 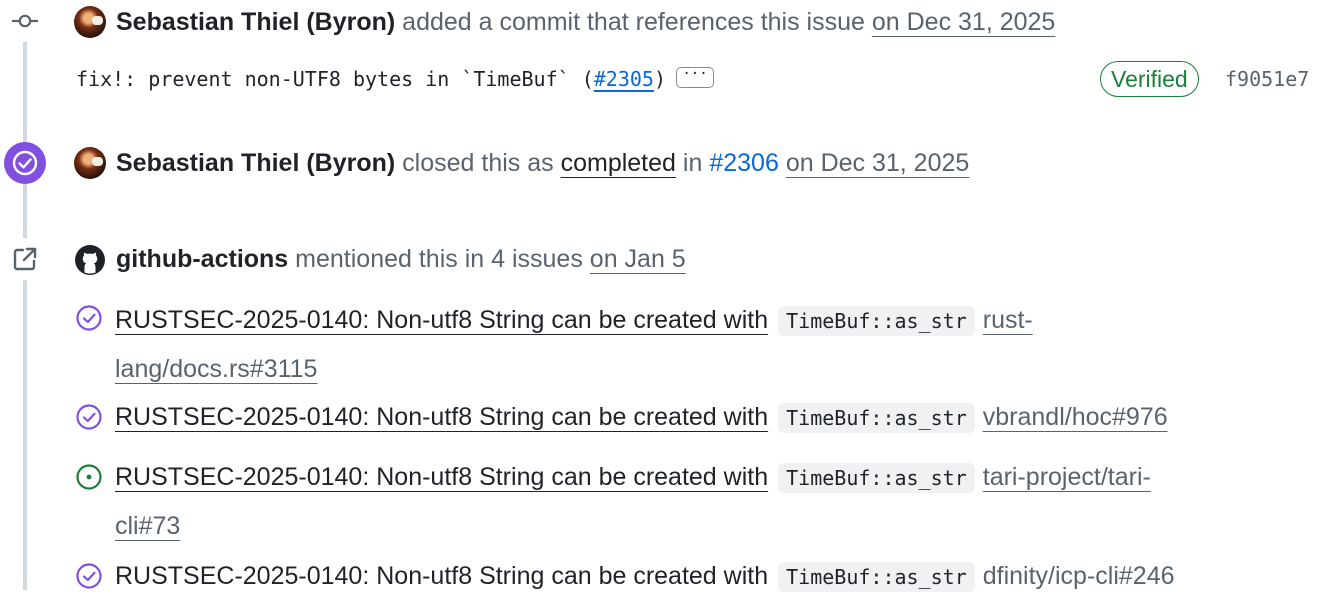 What do you see at coordinates (660, 79) in the screenshot?
I see `commit-message-suffix: )` at bounding box center [660, 79].